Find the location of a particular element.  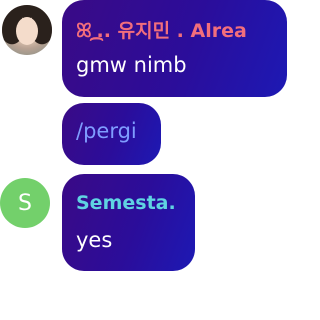

sender-name: ꕤ ᷼.. 유지민 . Alrea is located at coordinates (161, 29).